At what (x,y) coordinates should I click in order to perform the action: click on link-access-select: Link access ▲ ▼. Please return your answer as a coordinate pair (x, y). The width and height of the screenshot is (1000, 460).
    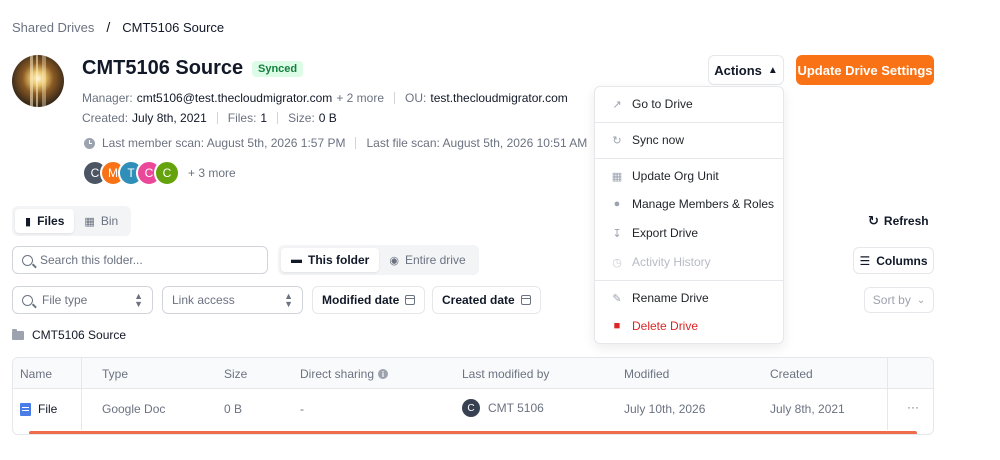
    Looking at the image, I should click on (232, 300).